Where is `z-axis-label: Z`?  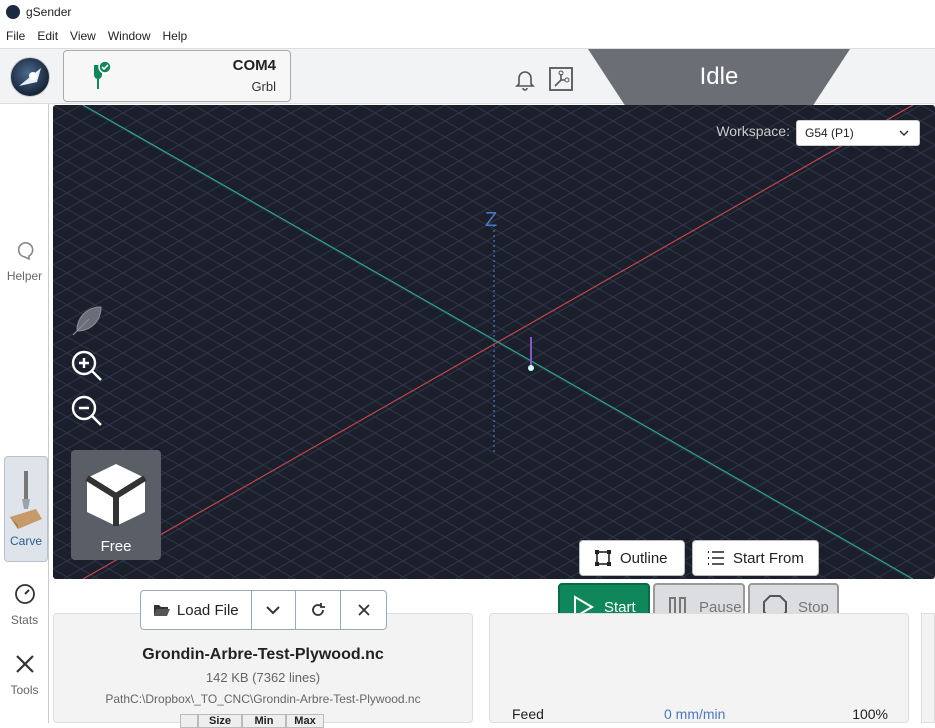
z-axis-label: Z is located at coordinates (491, 220).